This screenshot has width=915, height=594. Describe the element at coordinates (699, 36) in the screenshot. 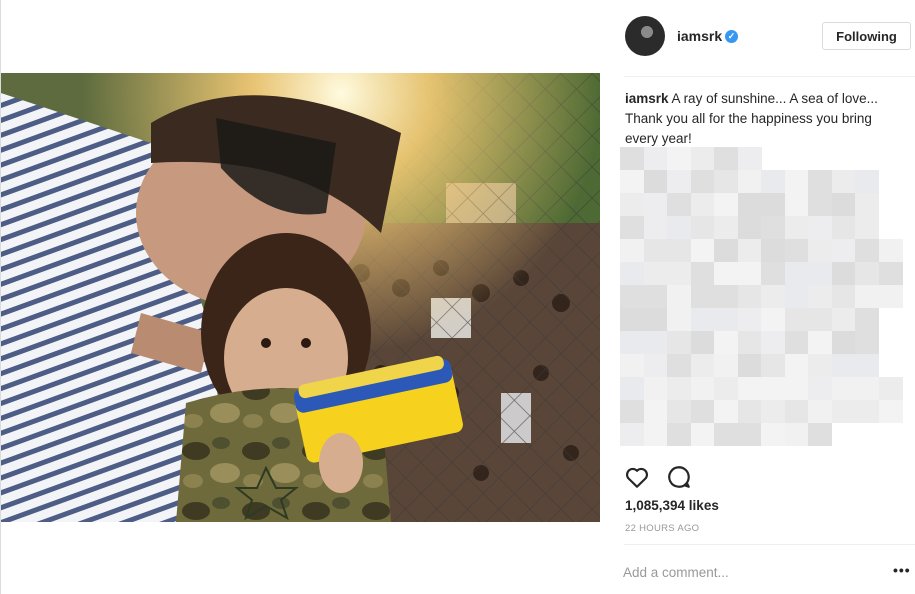

I see `username-link: iamsrk` at that location.